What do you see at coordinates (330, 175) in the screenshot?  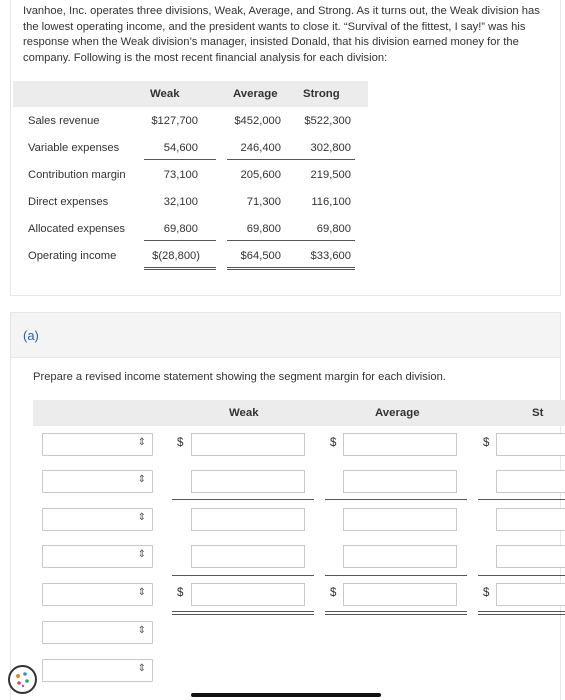 I see `cell-strong-contribution: 219,500` at bounding box center [330, 175].